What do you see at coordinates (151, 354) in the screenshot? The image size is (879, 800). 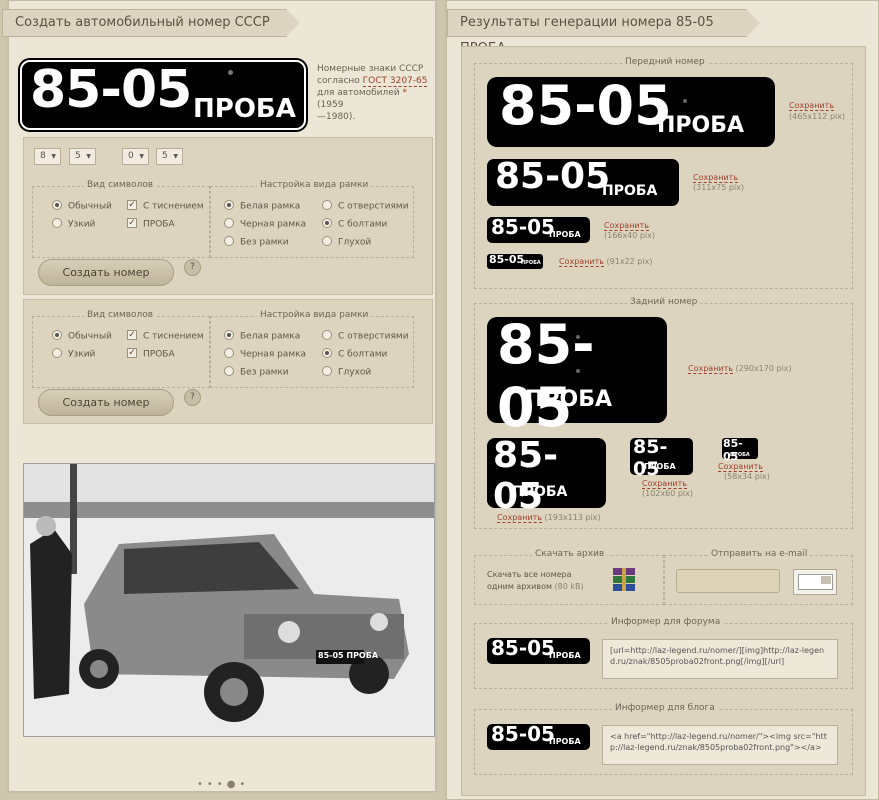 I see `option-proba-2: ✓ ПРОБА` at bounding box center [151, 354].